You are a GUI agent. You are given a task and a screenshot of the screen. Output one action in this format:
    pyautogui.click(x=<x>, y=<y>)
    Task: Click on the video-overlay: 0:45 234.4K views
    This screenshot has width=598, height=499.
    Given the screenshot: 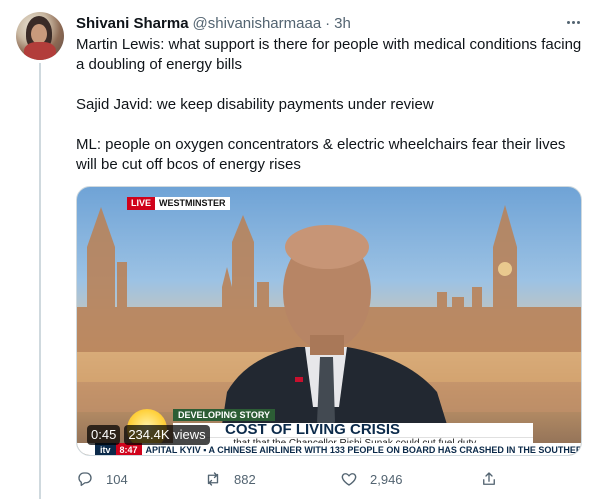 What is the action you would take?
    pyautogui.click(x=148, y=435)
    